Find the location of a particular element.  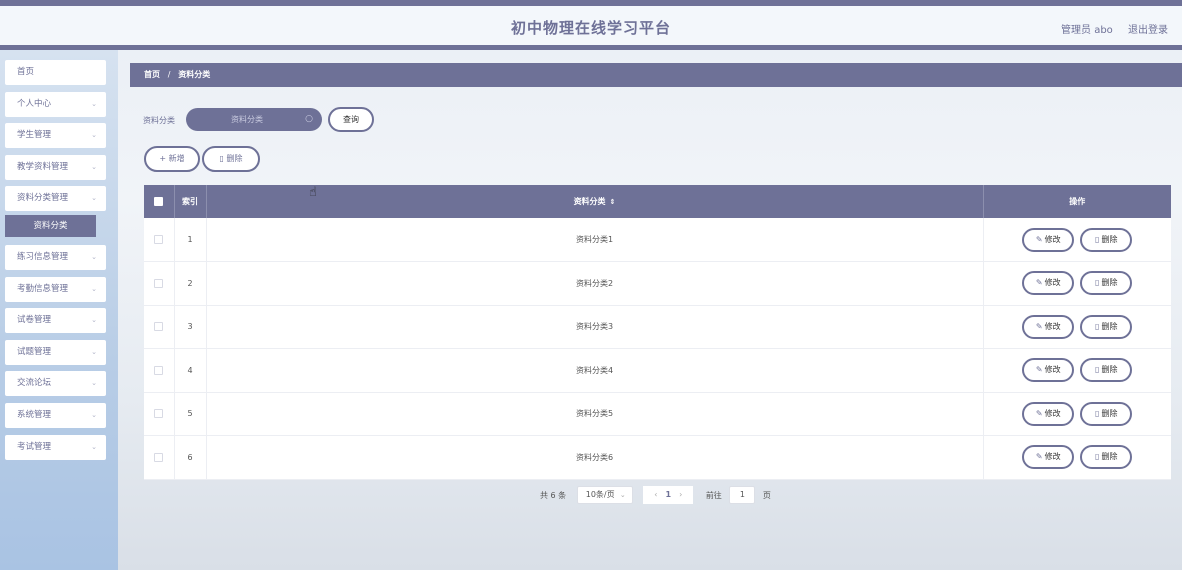

page-unit-label: 页 is located at coordinates (766, 495).